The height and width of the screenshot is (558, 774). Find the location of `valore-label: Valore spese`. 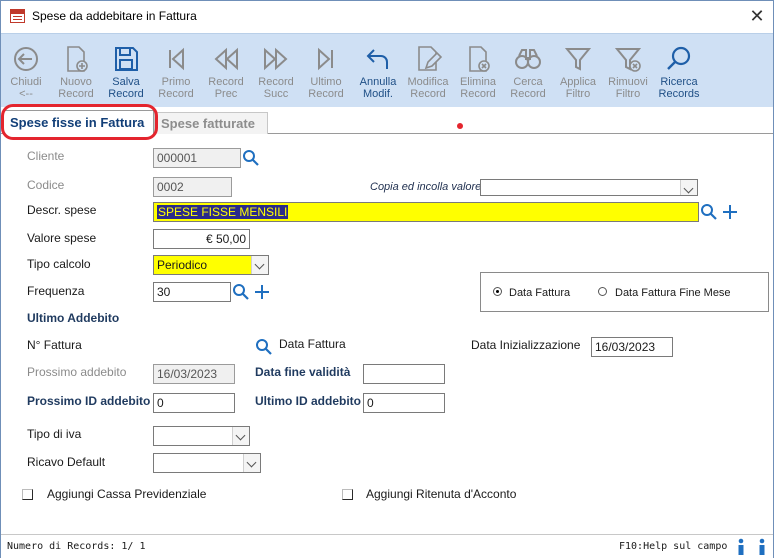

valore-label: Valore spese is located at coordinates (62, 238).